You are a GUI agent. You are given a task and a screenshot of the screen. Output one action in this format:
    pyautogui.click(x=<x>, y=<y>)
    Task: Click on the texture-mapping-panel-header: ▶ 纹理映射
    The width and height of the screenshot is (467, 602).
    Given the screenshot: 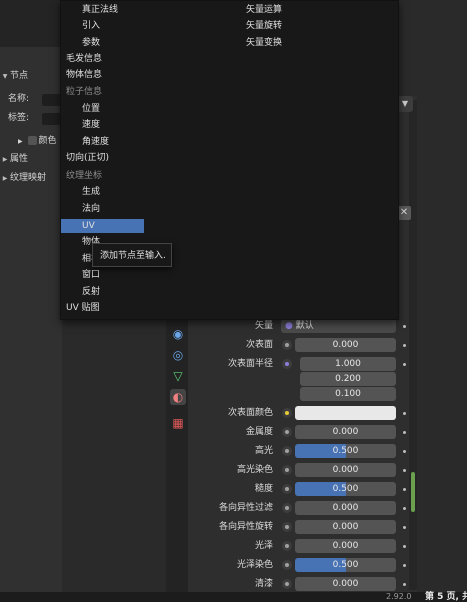 What is the action you would take?
    pyautogui.click(x=31, y=178)
    